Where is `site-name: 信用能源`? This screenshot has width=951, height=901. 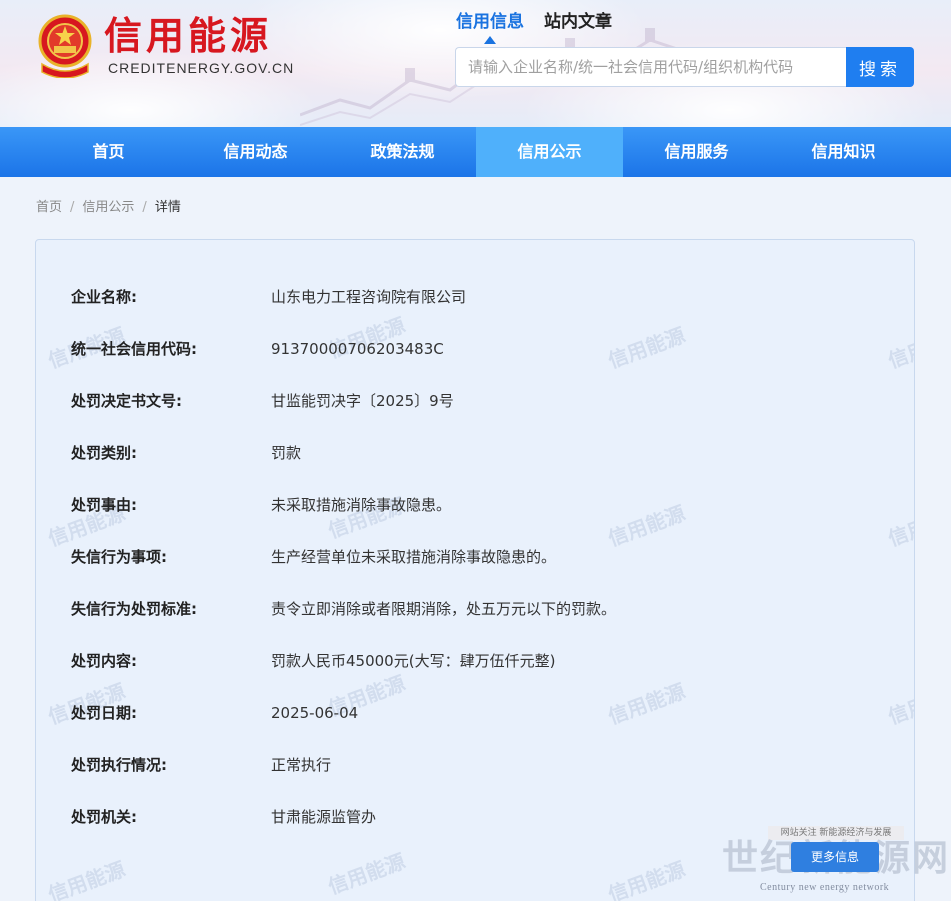
site-name: 信用能源 is located at coordinates (188, 36).